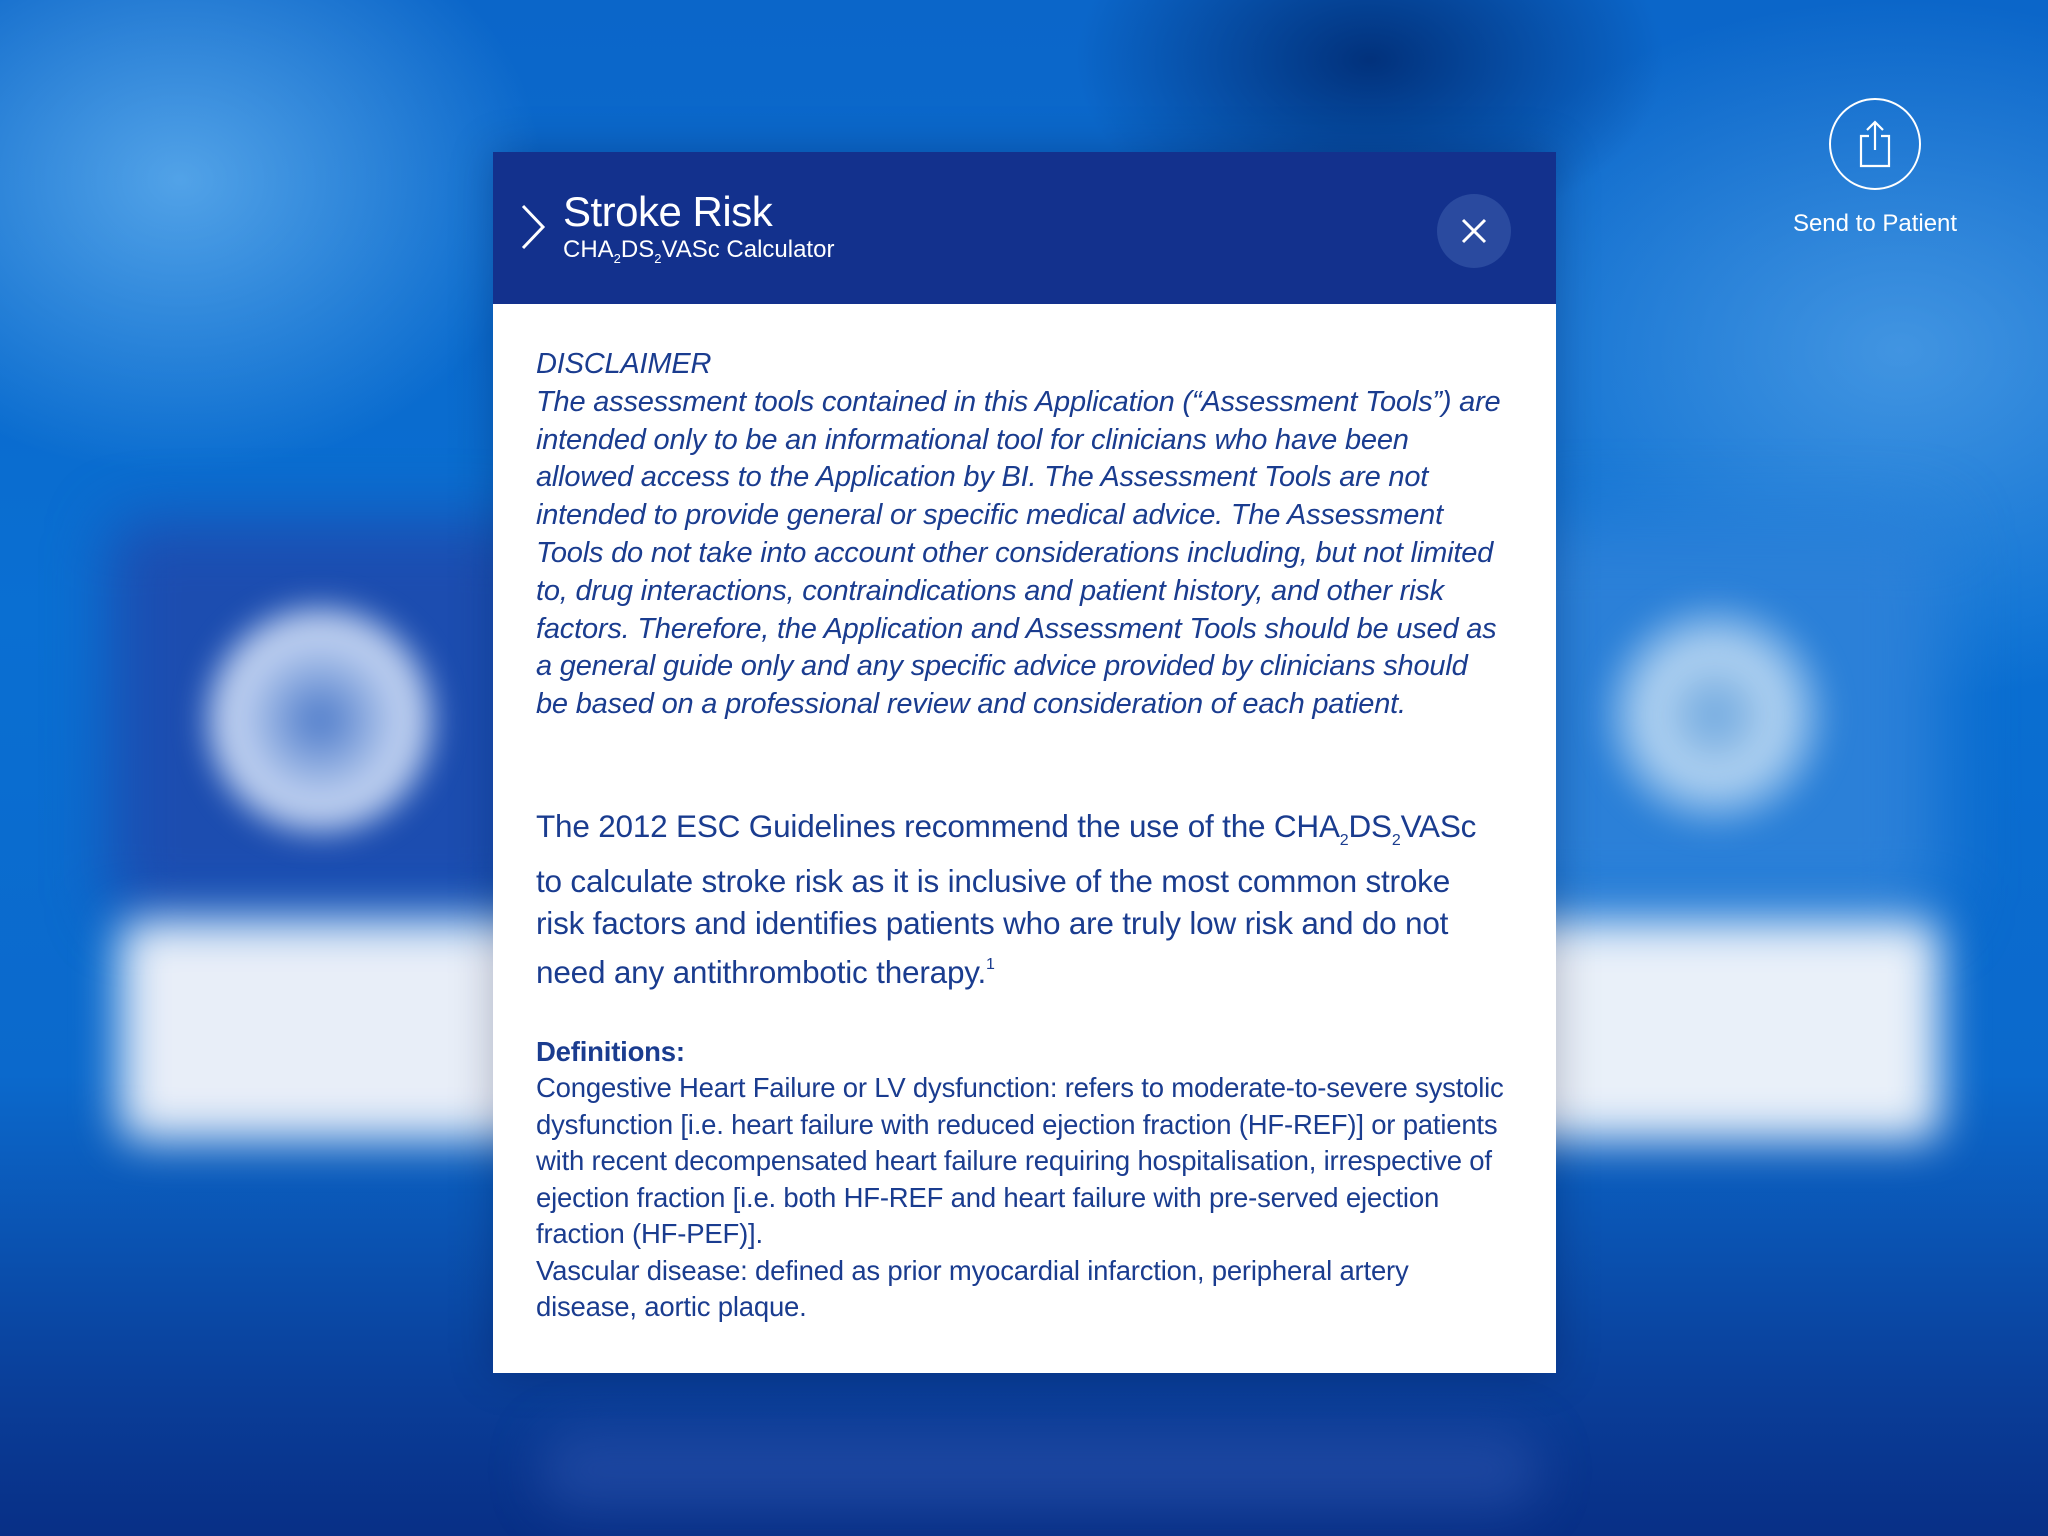 The image size is (2048, 1536). Describe the element at coordinates (1720, 1030) in the screenshot. I see `background-card` at that location.